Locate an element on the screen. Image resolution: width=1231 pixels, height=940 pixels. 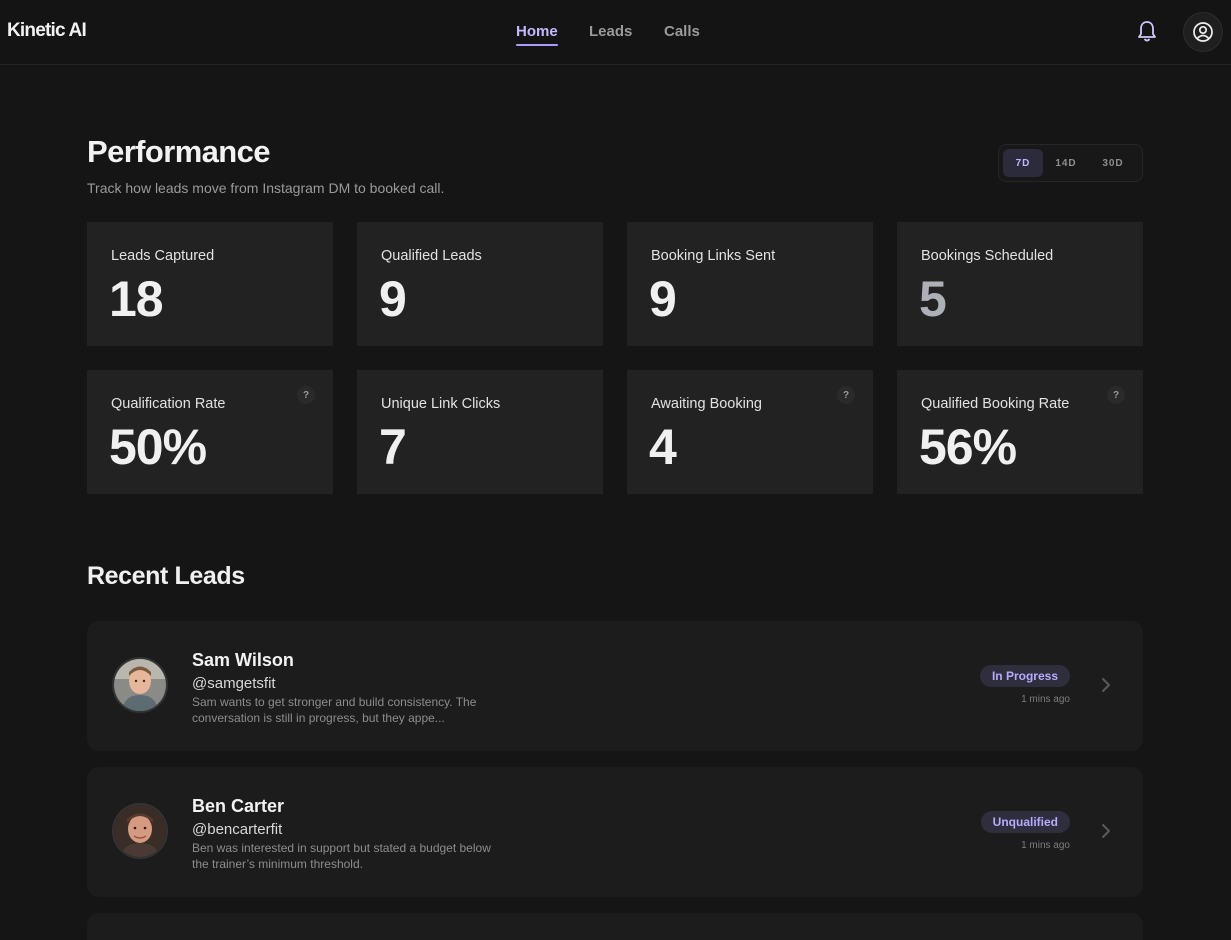
metric-card-qualified-booking-rate: Qualified Booking Rate ? 56% is located at coordinates (1020, 432).